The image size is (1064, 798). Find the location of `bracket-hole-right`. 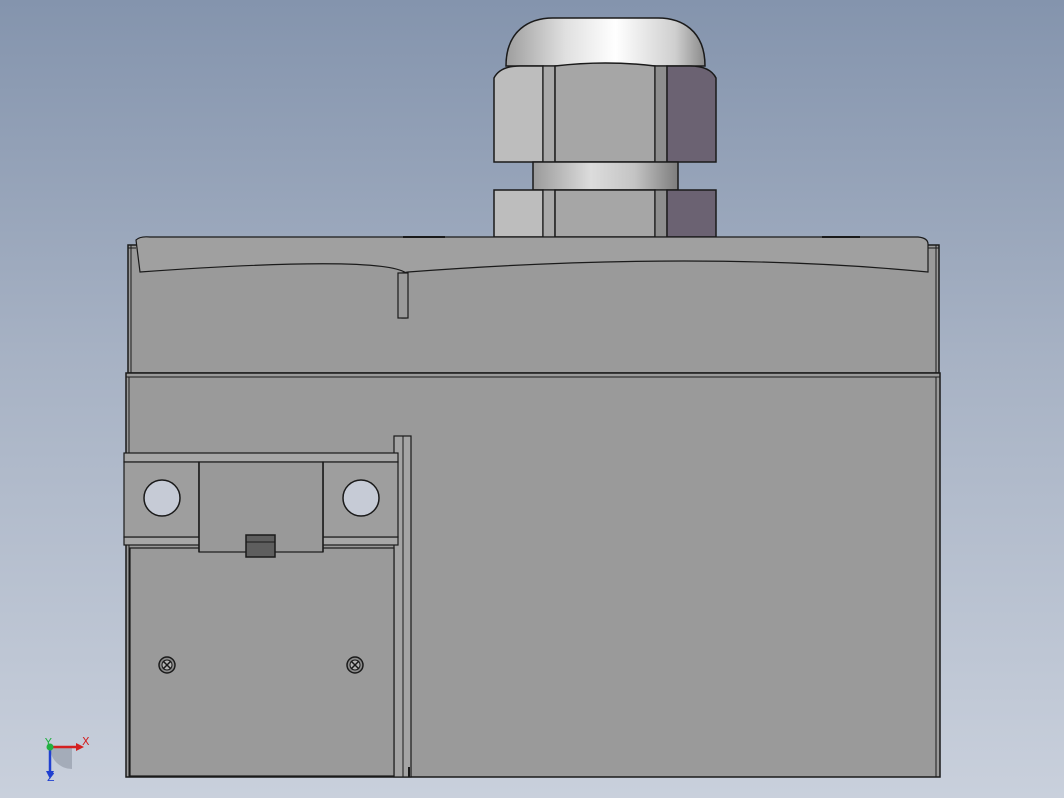

bracket-hole-right is located at coordinates (361, 498).